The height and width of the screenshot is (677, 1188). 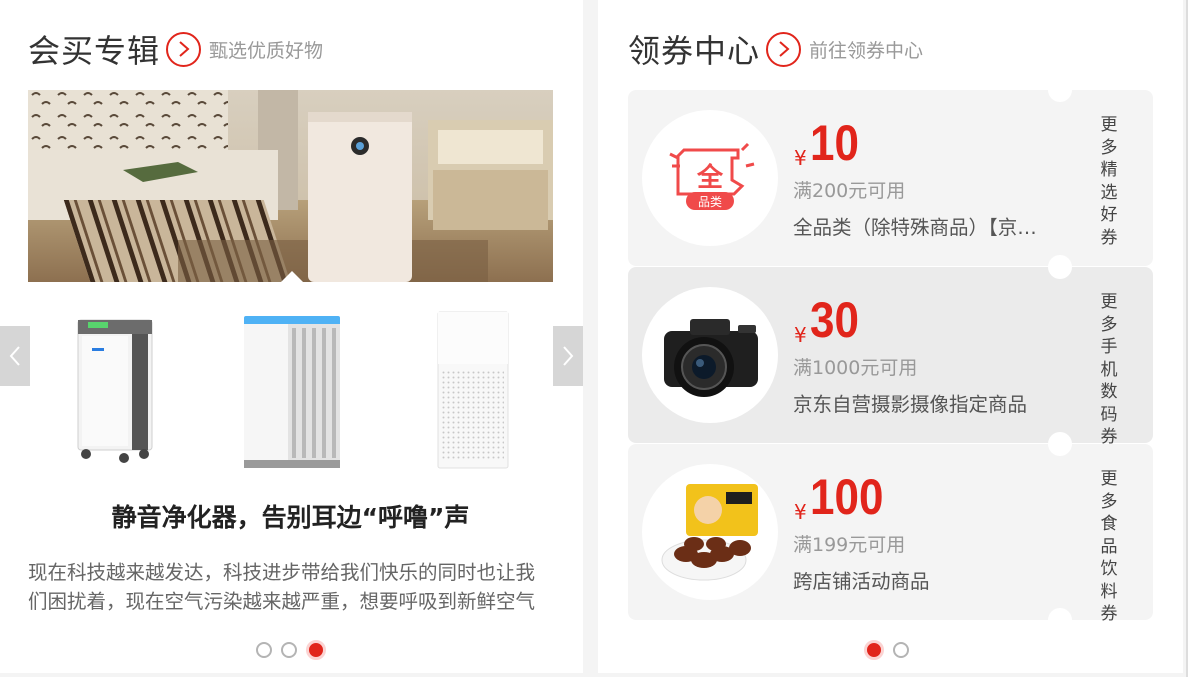 What do you see at coordinates (15, 356) in the screenshot?
I see `prev-arrow-button` at bounding box center [15, 356].